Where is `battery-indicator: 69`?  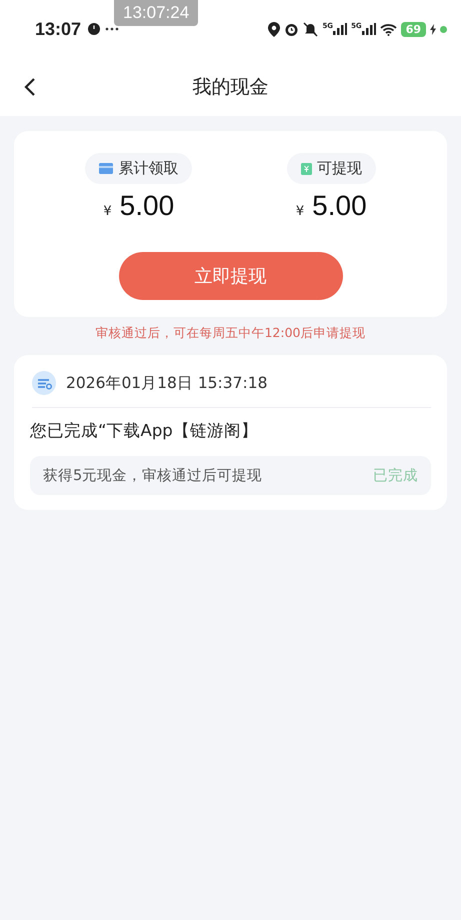
battery-indicator: 69 is located at coordinates (413, 29).